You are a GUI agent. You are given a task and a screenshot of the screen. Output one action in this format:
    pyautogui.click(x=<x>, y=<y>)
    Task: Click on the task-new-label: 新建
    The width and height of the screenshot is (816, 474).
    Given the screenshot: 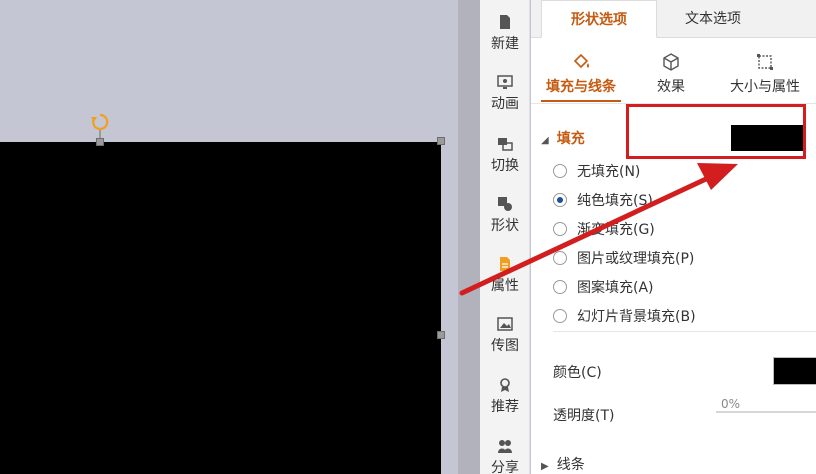 What is the action you would take?
    pyautogui.click(x=505, y=44)
    